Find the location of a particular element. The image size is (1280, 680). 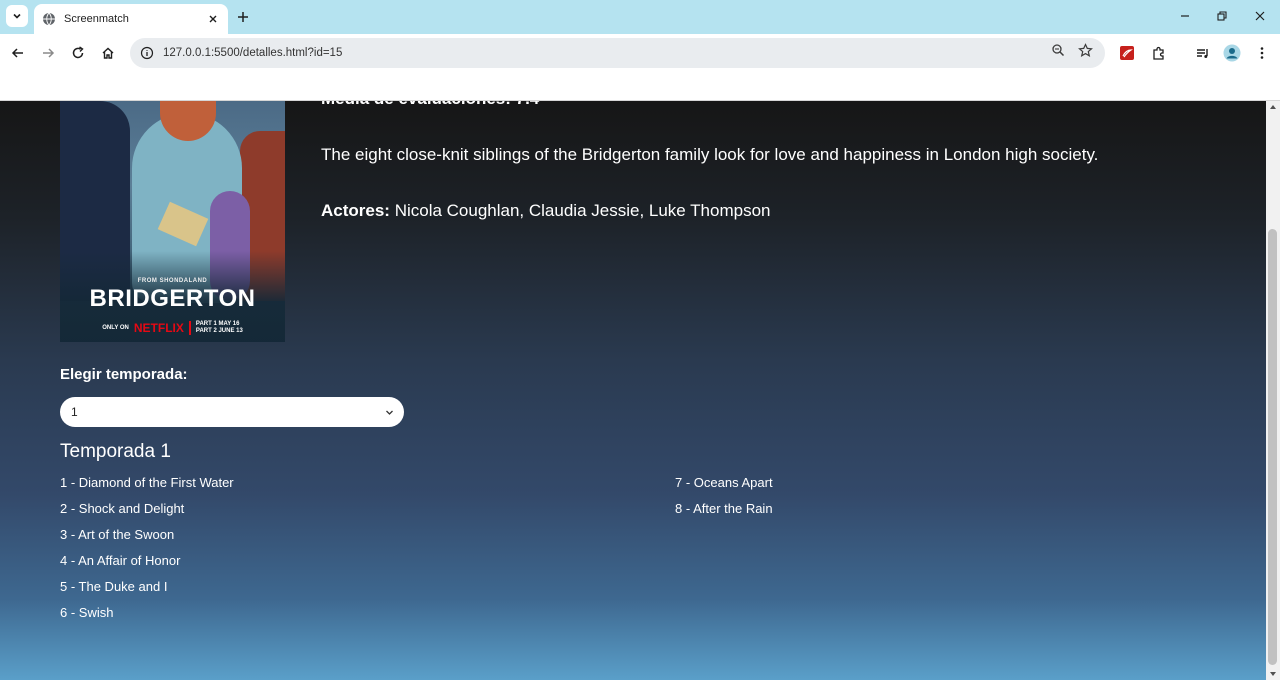

poster-release-dates: PART 1 MAY 16 PART 2 JUNE 13 is located at coordinates (219, 327).